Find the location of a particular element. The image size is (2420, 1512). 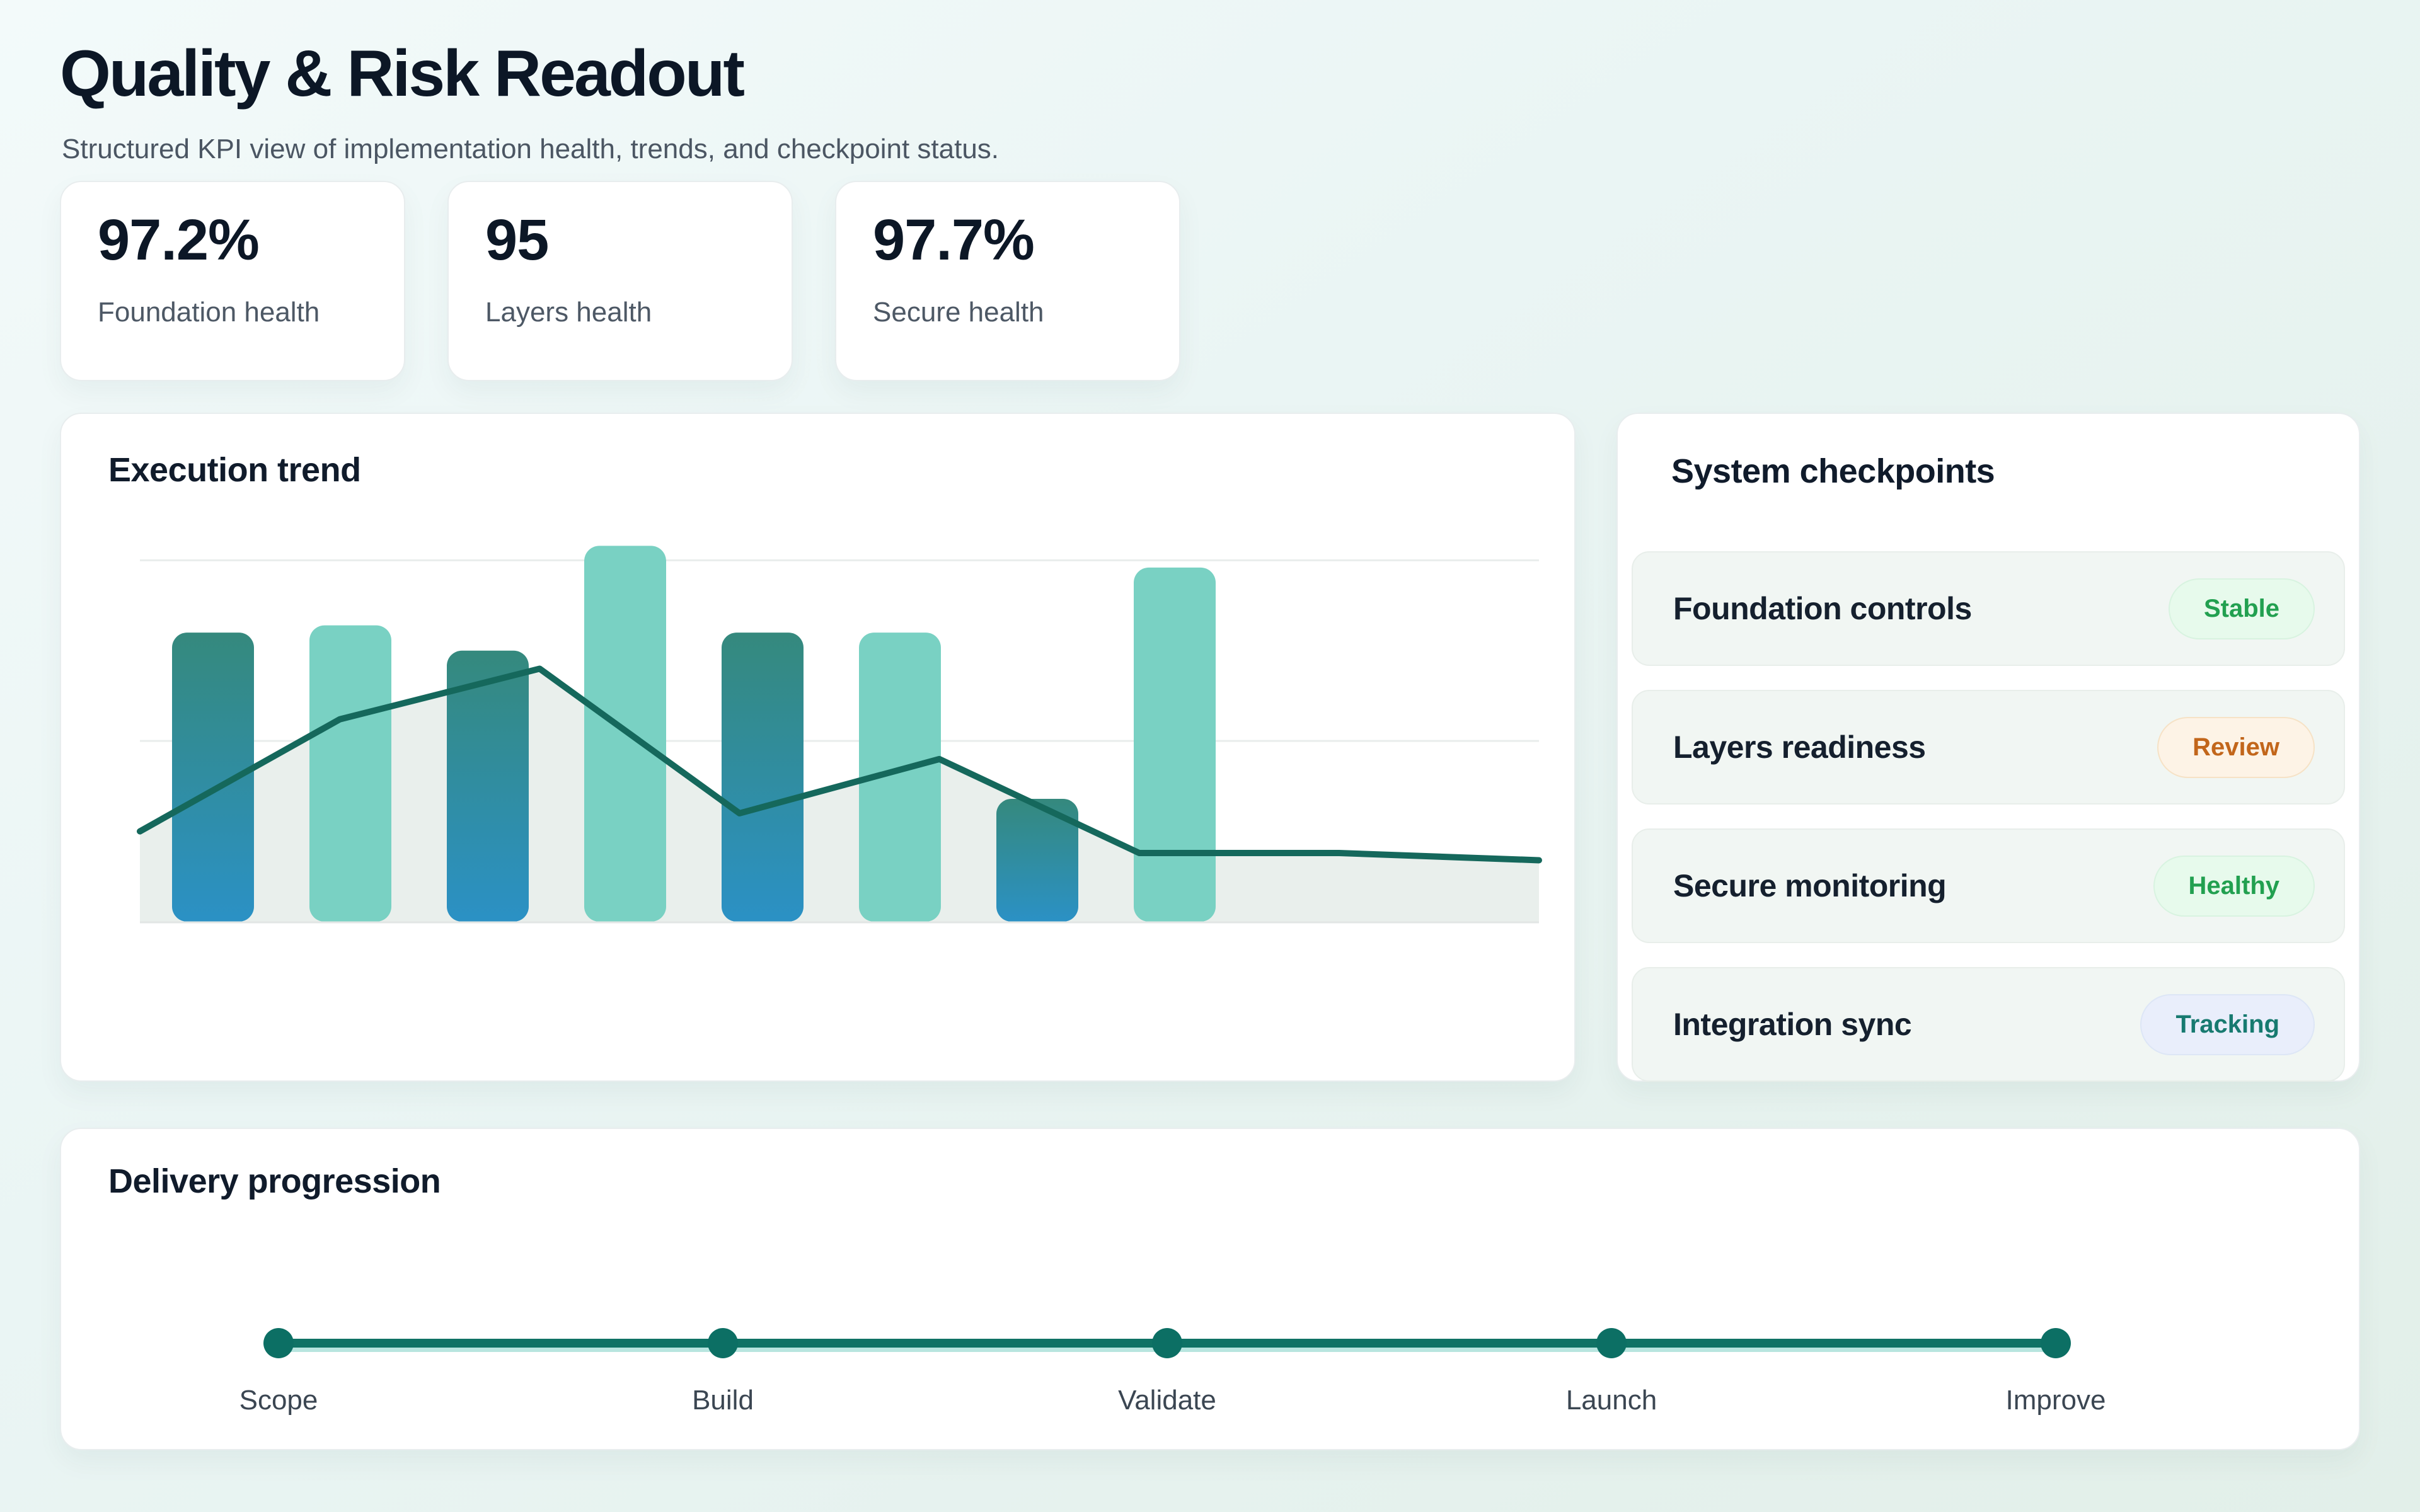

delivery-timeline: Scope Build Validate Launch Improve is located at coordinates (1173, 1371).